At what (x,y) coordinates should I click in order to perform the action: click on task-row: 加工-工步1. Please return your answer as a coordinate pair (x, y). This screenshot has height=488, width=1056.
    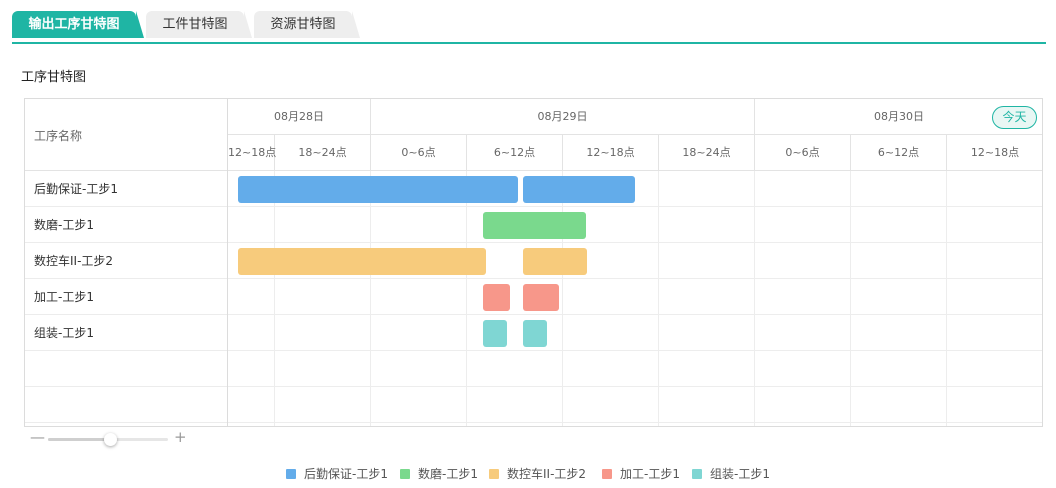
    Looking at the image, I should click on (126, 297).